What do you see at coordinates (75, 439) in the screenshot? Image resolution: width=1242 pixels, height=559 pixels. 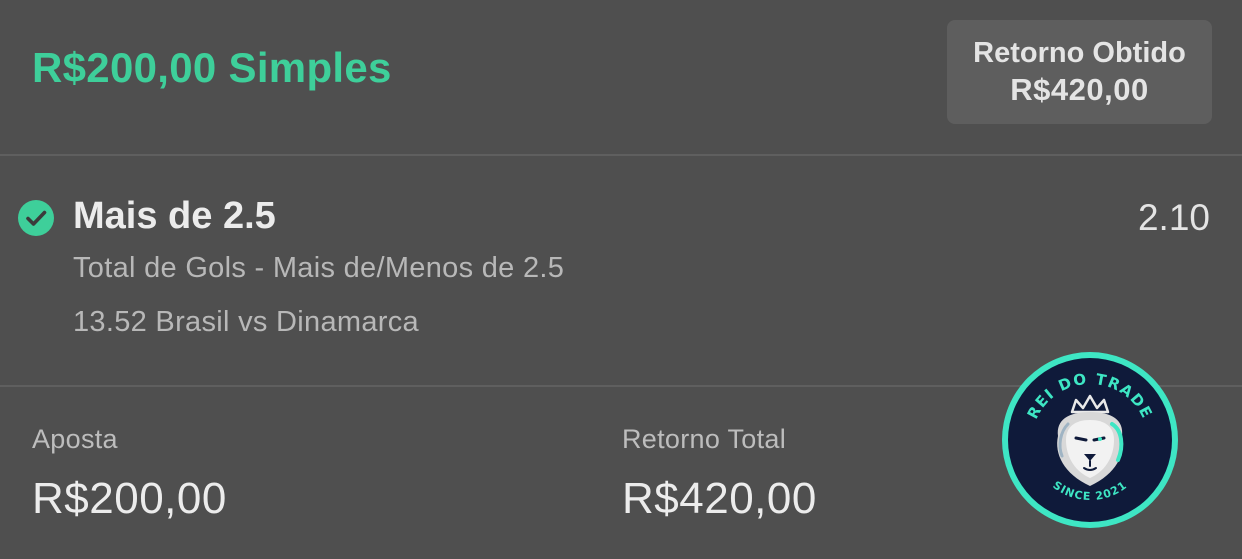 I see `stake-label: Aposta` at bounding box center [75, 439].